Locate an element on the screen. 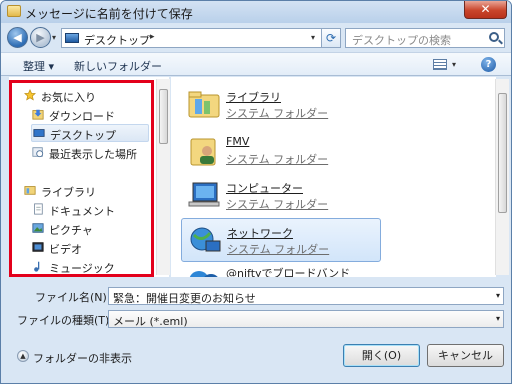 The width and height of the screenshot is (512, 384). refresh-icon: ⟳ is located at coordinates (331, 38).